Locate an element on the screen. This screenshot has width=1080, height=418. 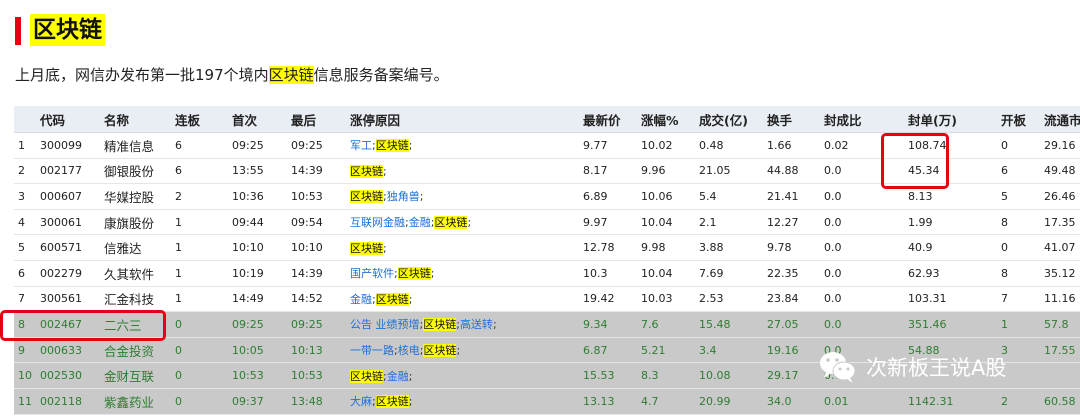
reason-tag: 独角兽 is located at coordinates (403, 196).